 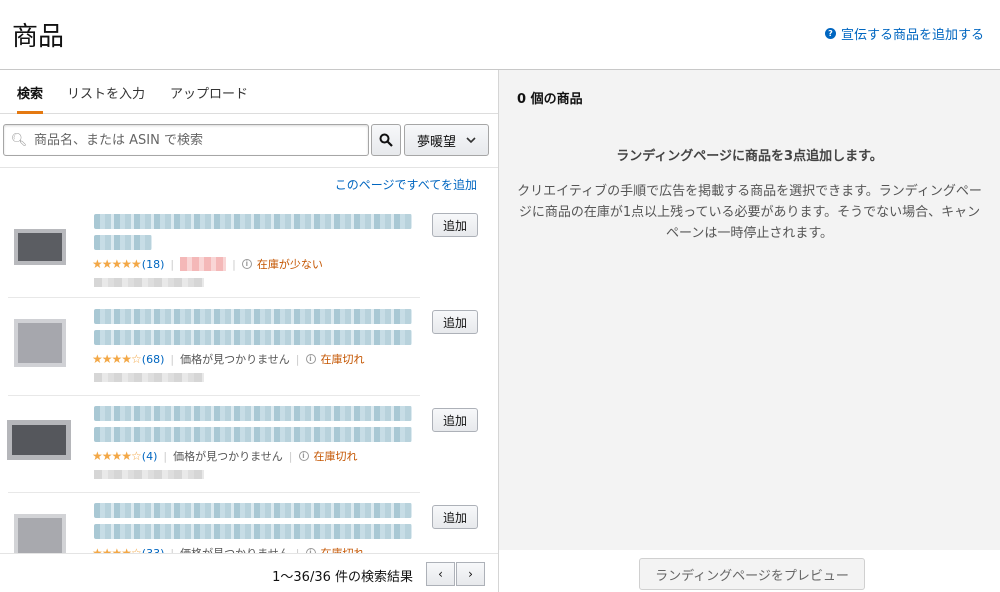 I want to click on help-link-label: 宣伝する商品を追加する, so click(x=912, y=35).